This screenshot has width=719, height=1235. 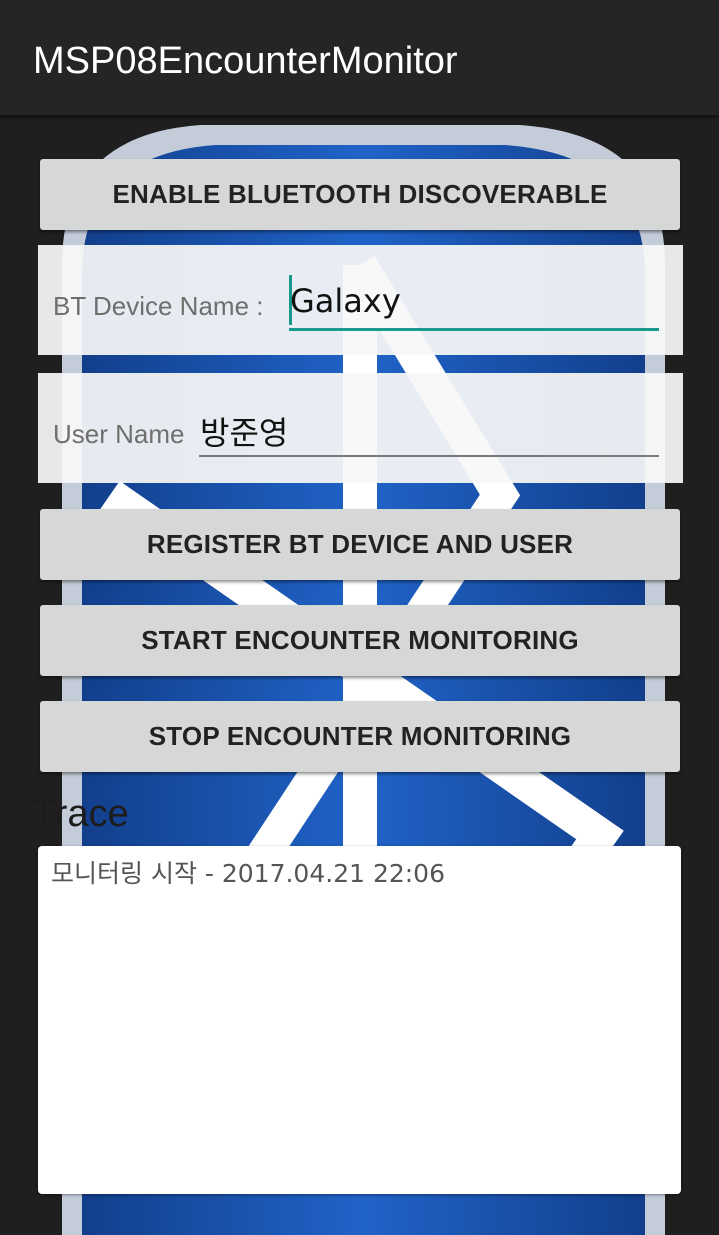 I want to click on user-name-label: User Name, so click(x=119, y=434).